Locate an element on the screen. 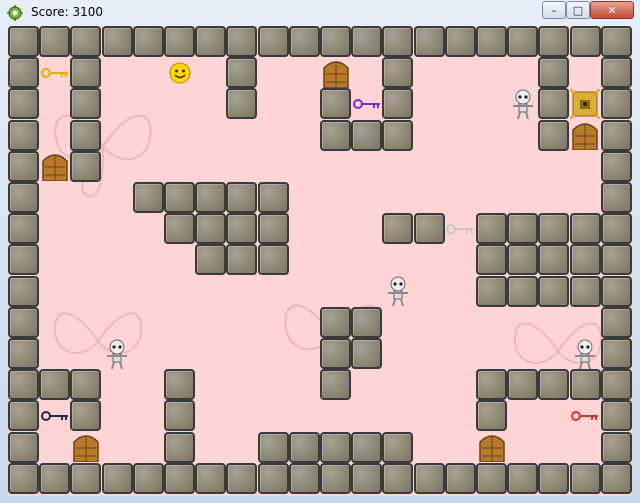 The height and width of the screenshot is (503, 640). title-bar: Score: 3100 – □ ✕ is located at coordinates (320, 13).